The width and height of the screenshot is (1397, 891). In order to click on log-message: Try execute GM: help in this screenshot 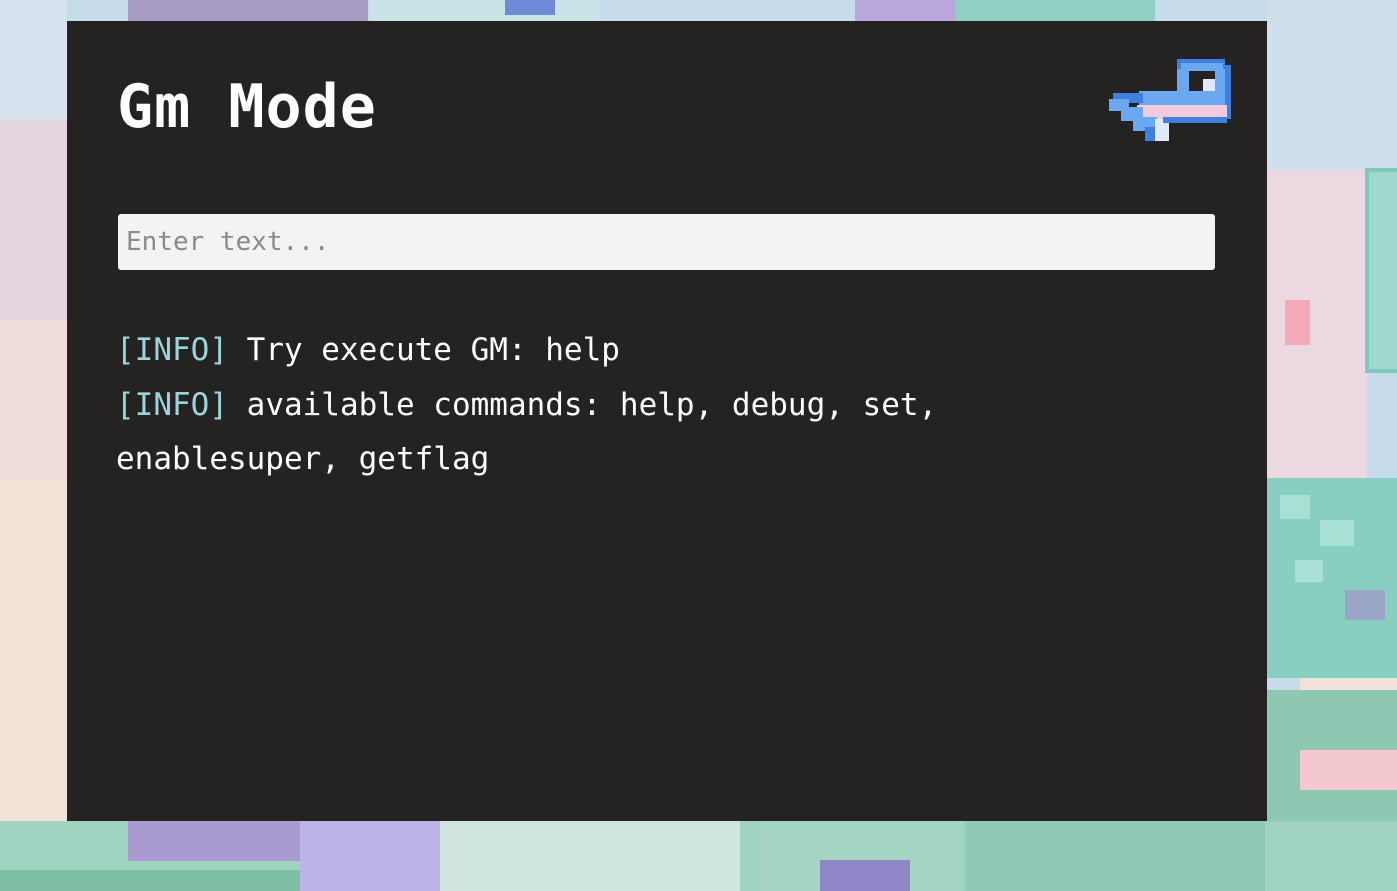, I will do `click(433, 350)`.